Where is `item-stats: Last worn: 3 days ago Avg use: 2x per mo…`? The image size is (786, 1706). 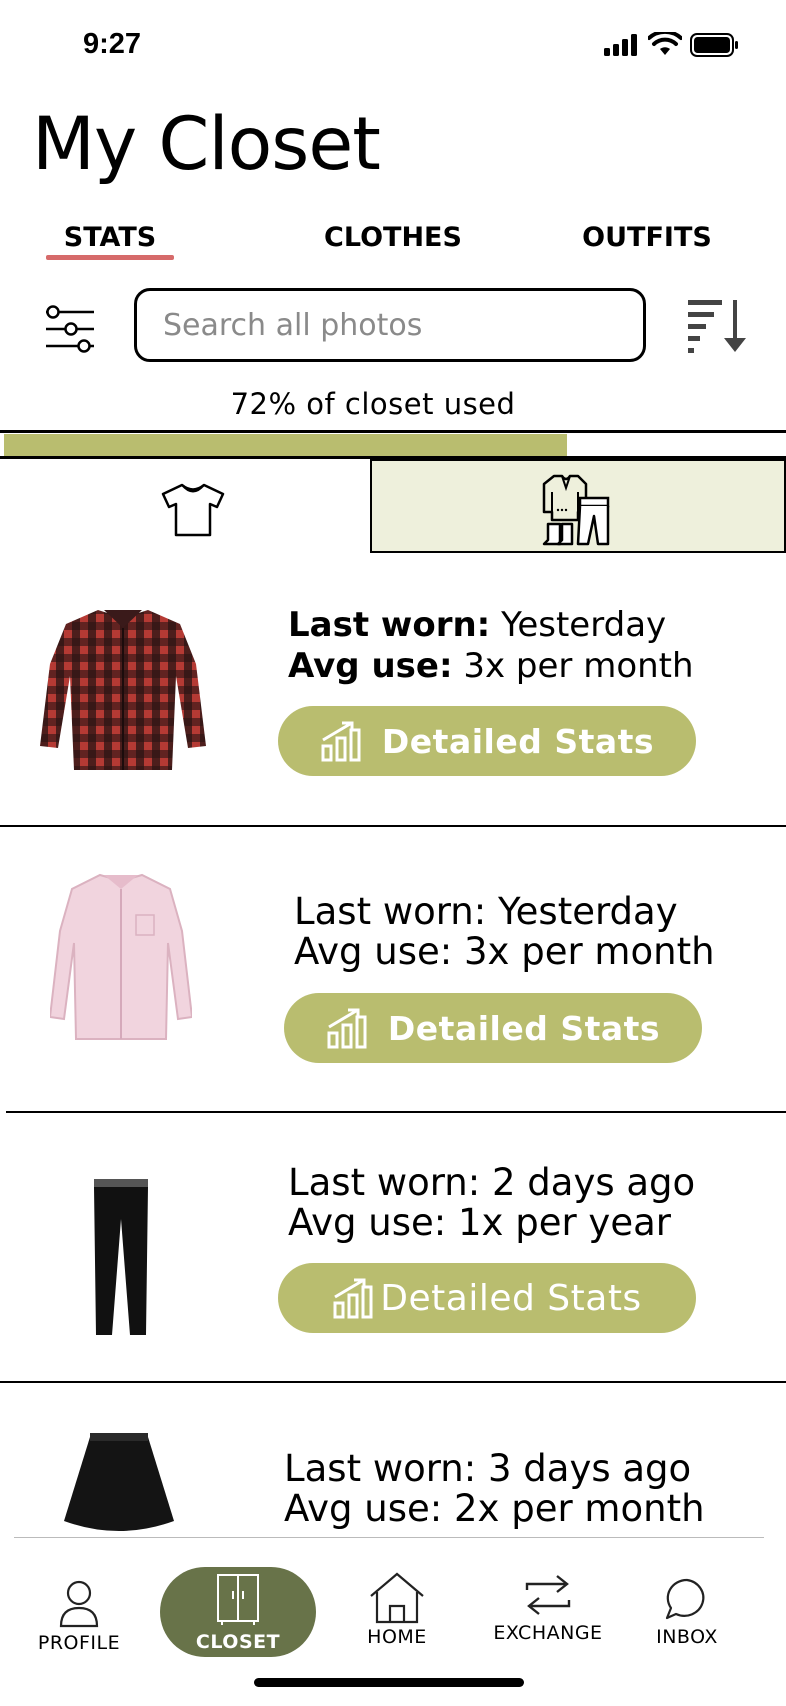
item-stats: Last worn: 3 days ago Avg use: 2x per mo… is located at coordinates (494, 1489).